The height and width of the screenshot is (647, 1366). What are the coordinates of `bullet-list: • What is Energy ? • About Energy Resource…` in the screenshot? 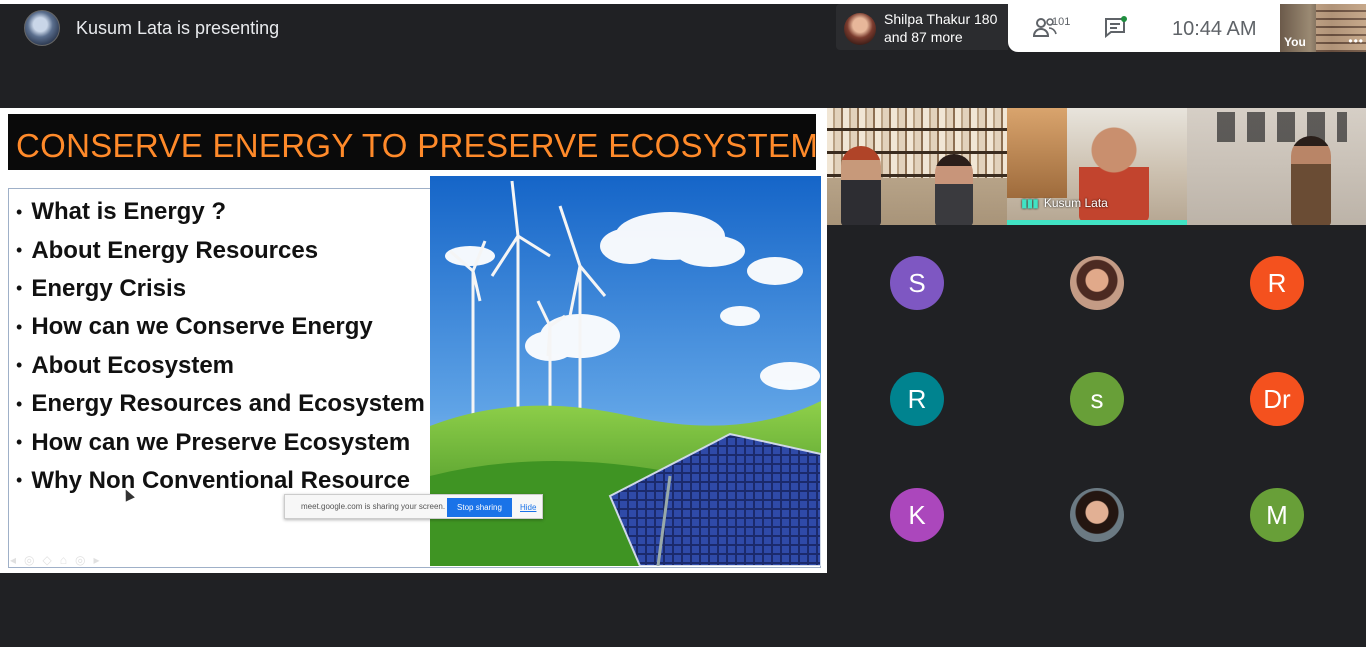 It's located at (220, 346).